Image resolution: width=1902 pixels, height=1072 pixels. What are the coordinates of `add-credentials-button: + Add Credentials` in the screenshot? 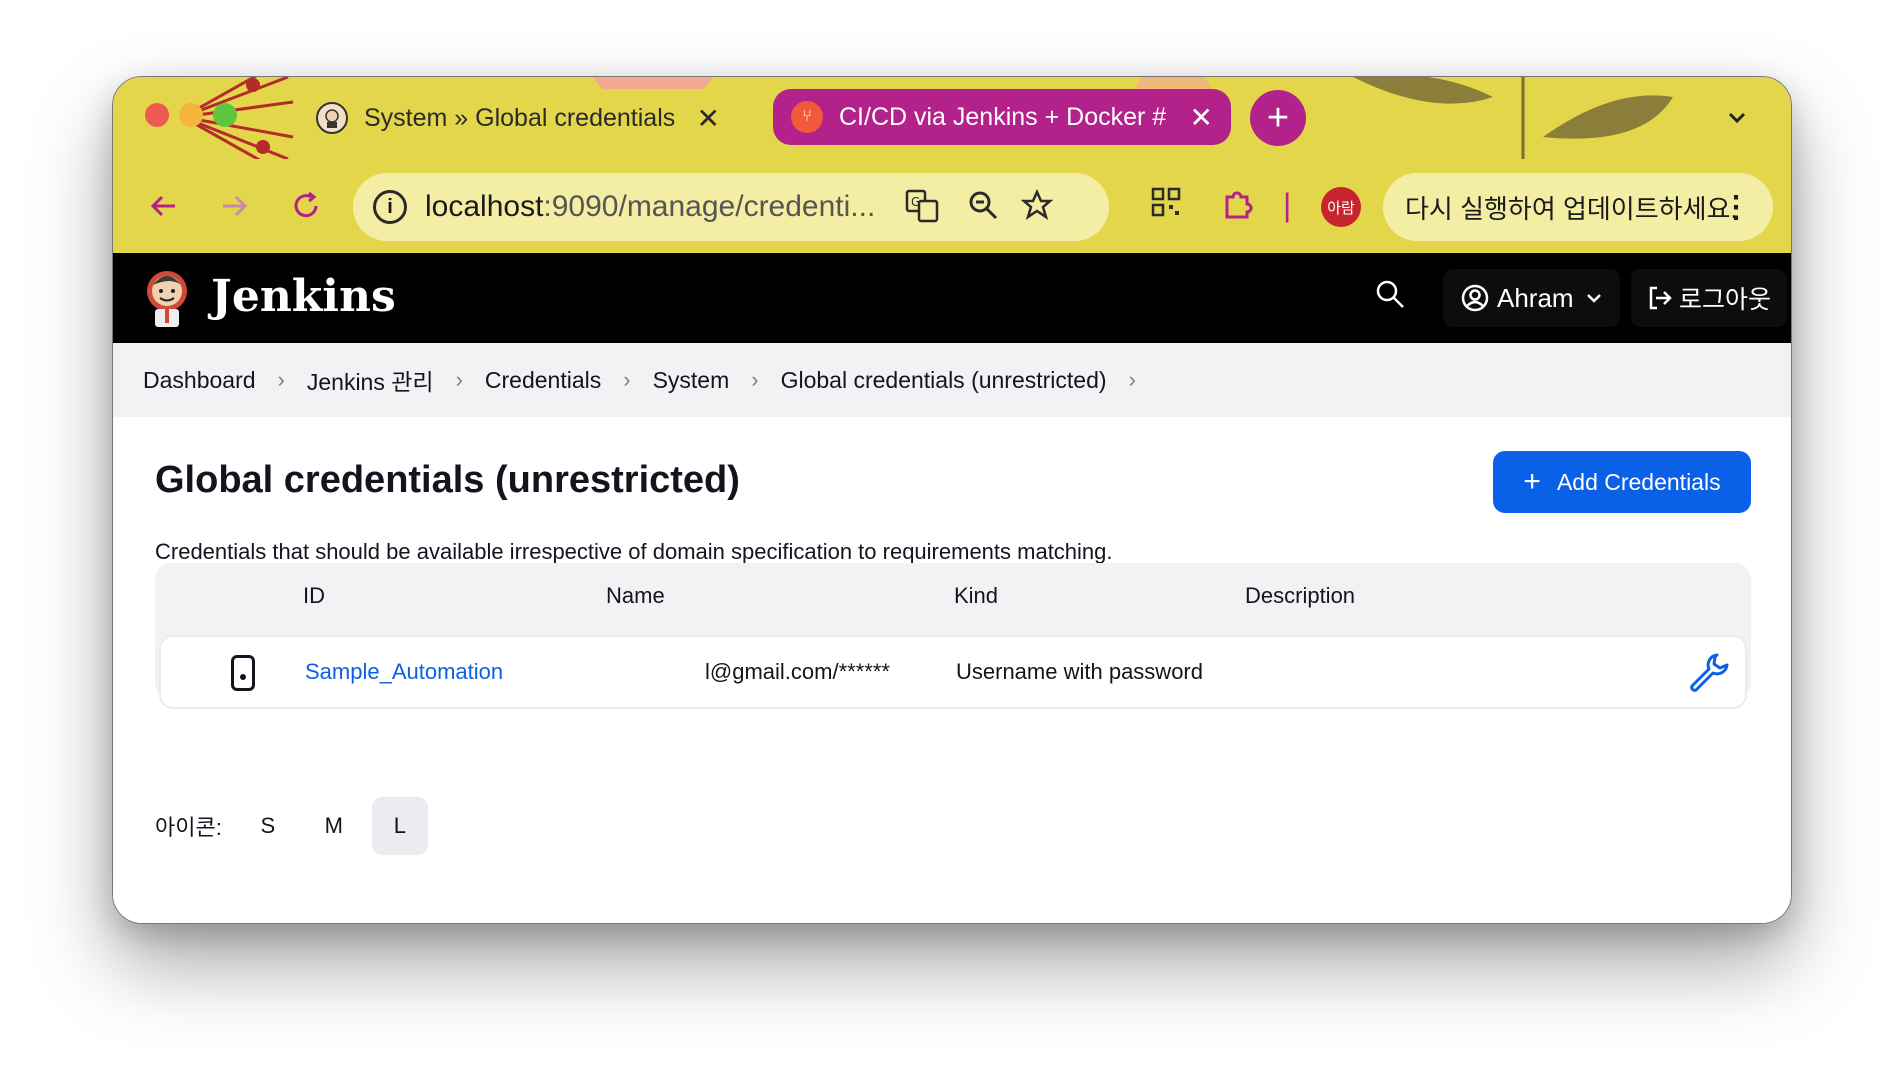 It's located at (1622, 482).